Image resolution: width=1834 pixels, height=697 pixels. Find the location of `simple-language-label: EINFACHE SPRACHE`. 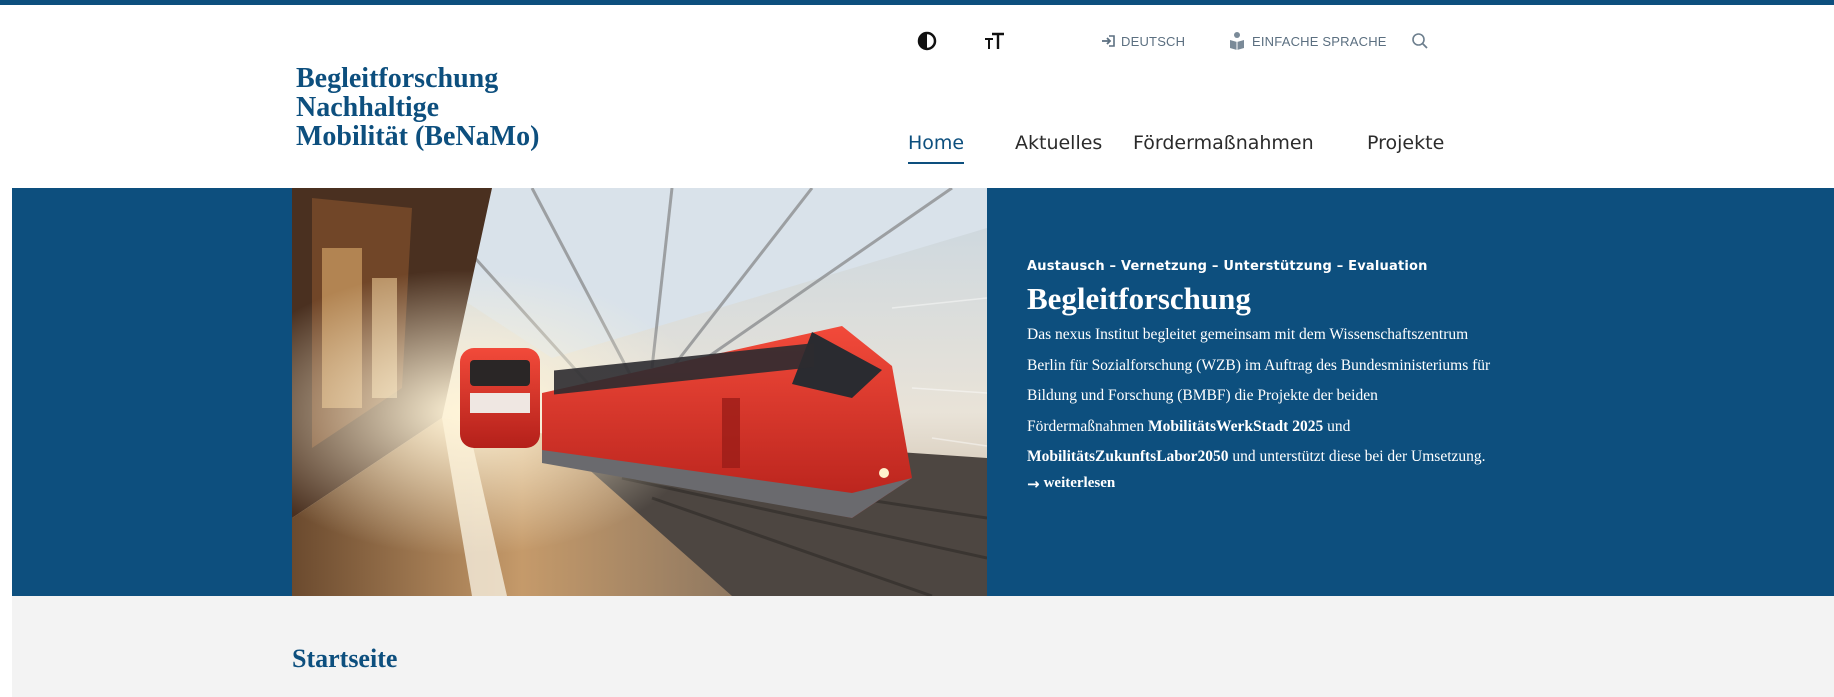

simple-language-label: EINFACHE SPRACHE is located at coordinates (1319, 41).